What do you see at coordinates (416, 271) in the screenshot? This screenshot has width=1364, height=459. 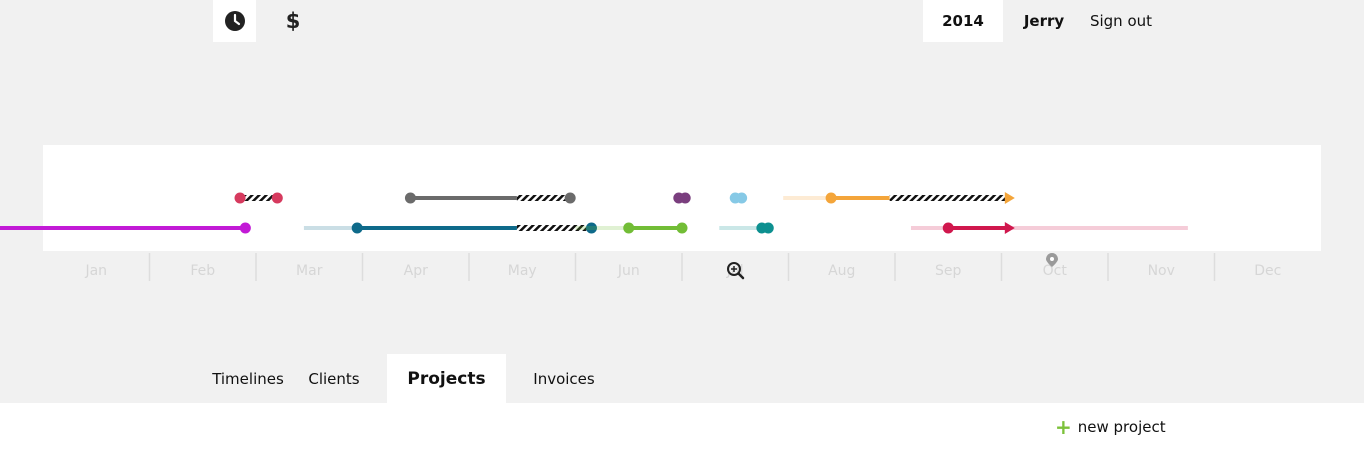 I see `month-label-apr: Apr` at bounding box center [416, 271].